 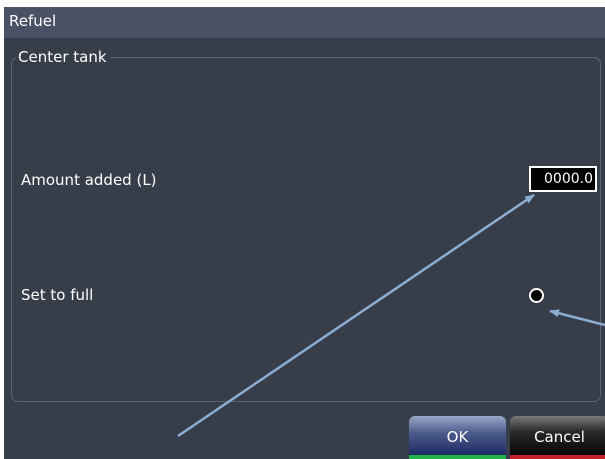 What do you see at coordinates (557, 437) in the screenshot?
I see `cancel-button: Cancel` at bounding box center [557, 437].